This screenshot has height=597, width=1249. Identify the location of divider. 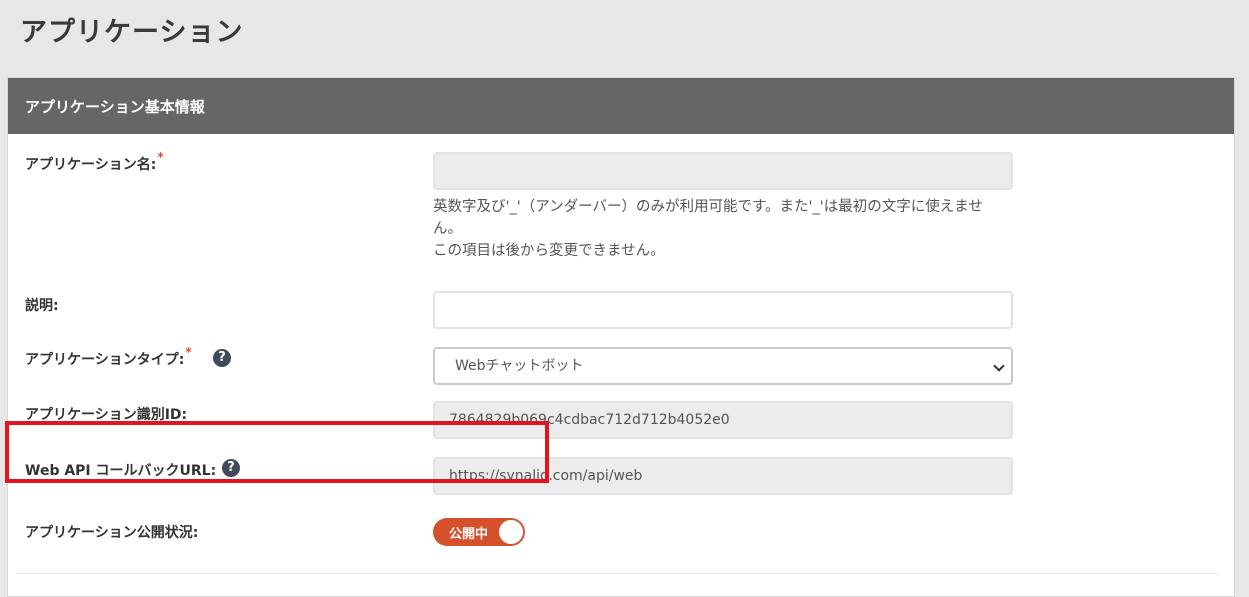
(618, 573).